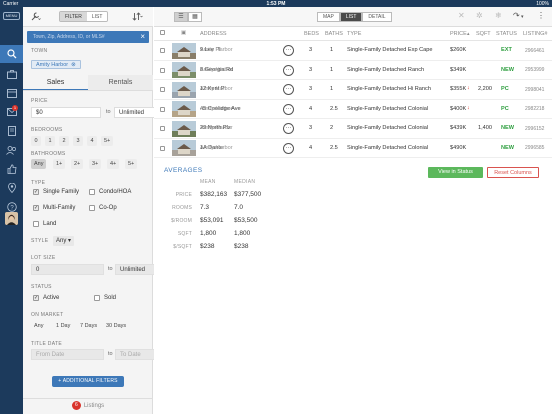  Describe the element at coordinates (11, 16) in the screenshot. I see `menu-button: MENU` at that location.